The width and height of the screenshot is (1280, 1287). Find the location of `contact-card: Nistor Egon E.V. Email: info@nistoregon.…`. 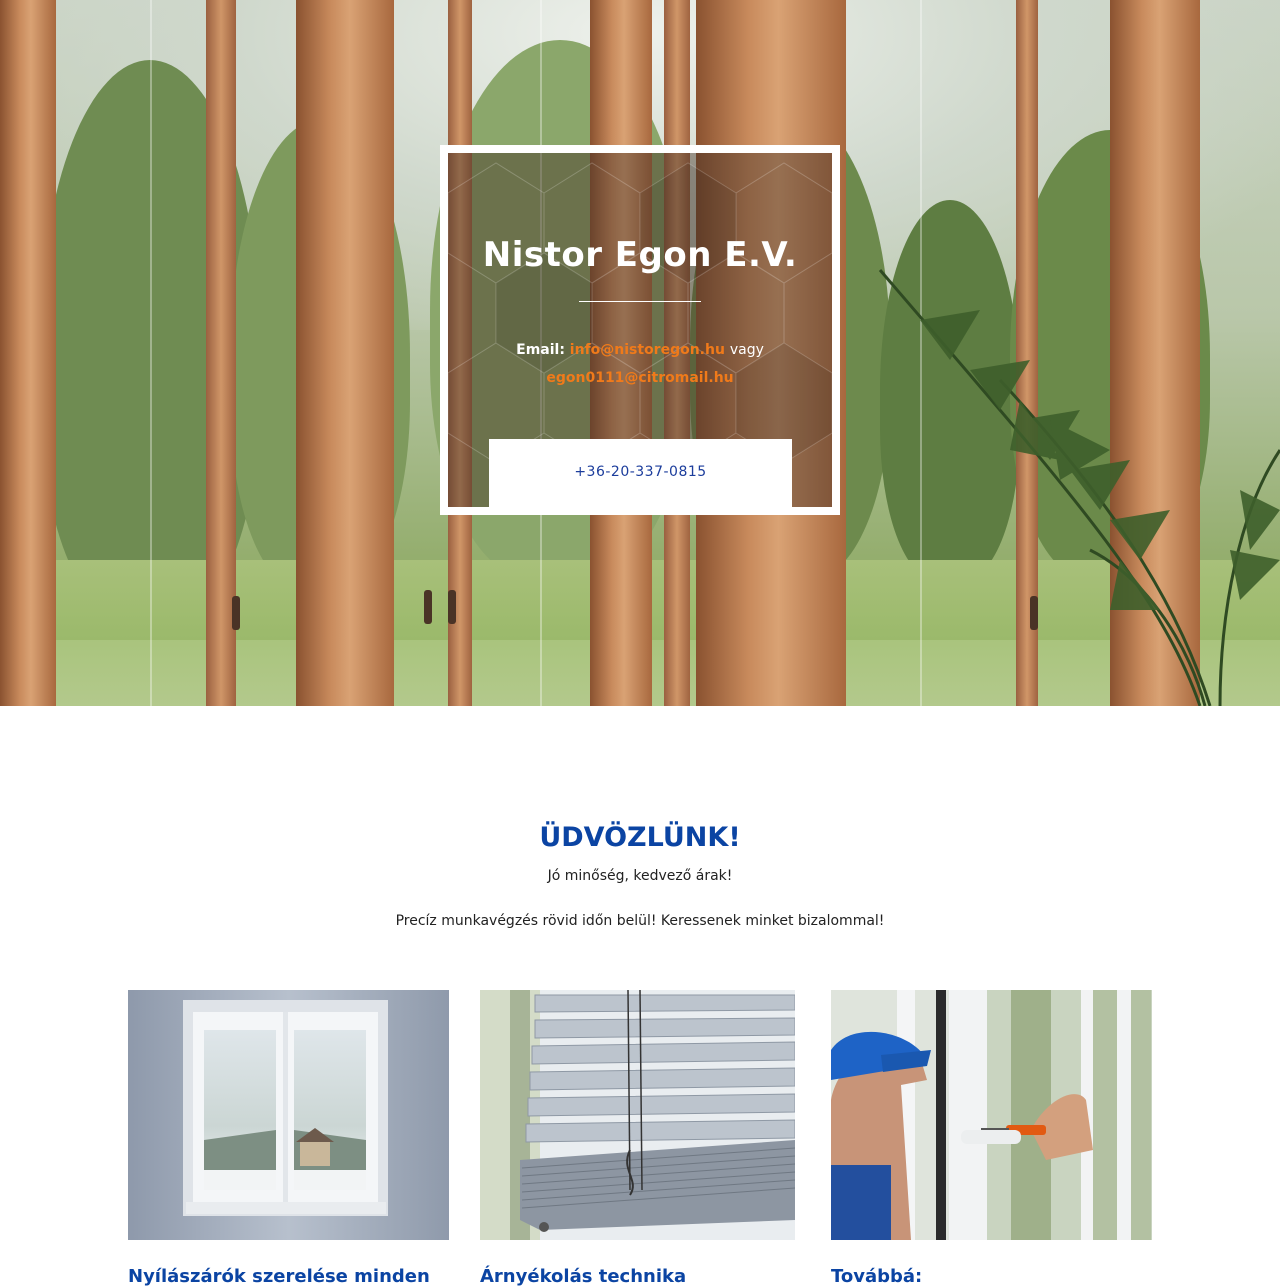

contact-card: Nistor Egon E.V. Email: info@nistoregon.… is located at coordinates (640, 330).